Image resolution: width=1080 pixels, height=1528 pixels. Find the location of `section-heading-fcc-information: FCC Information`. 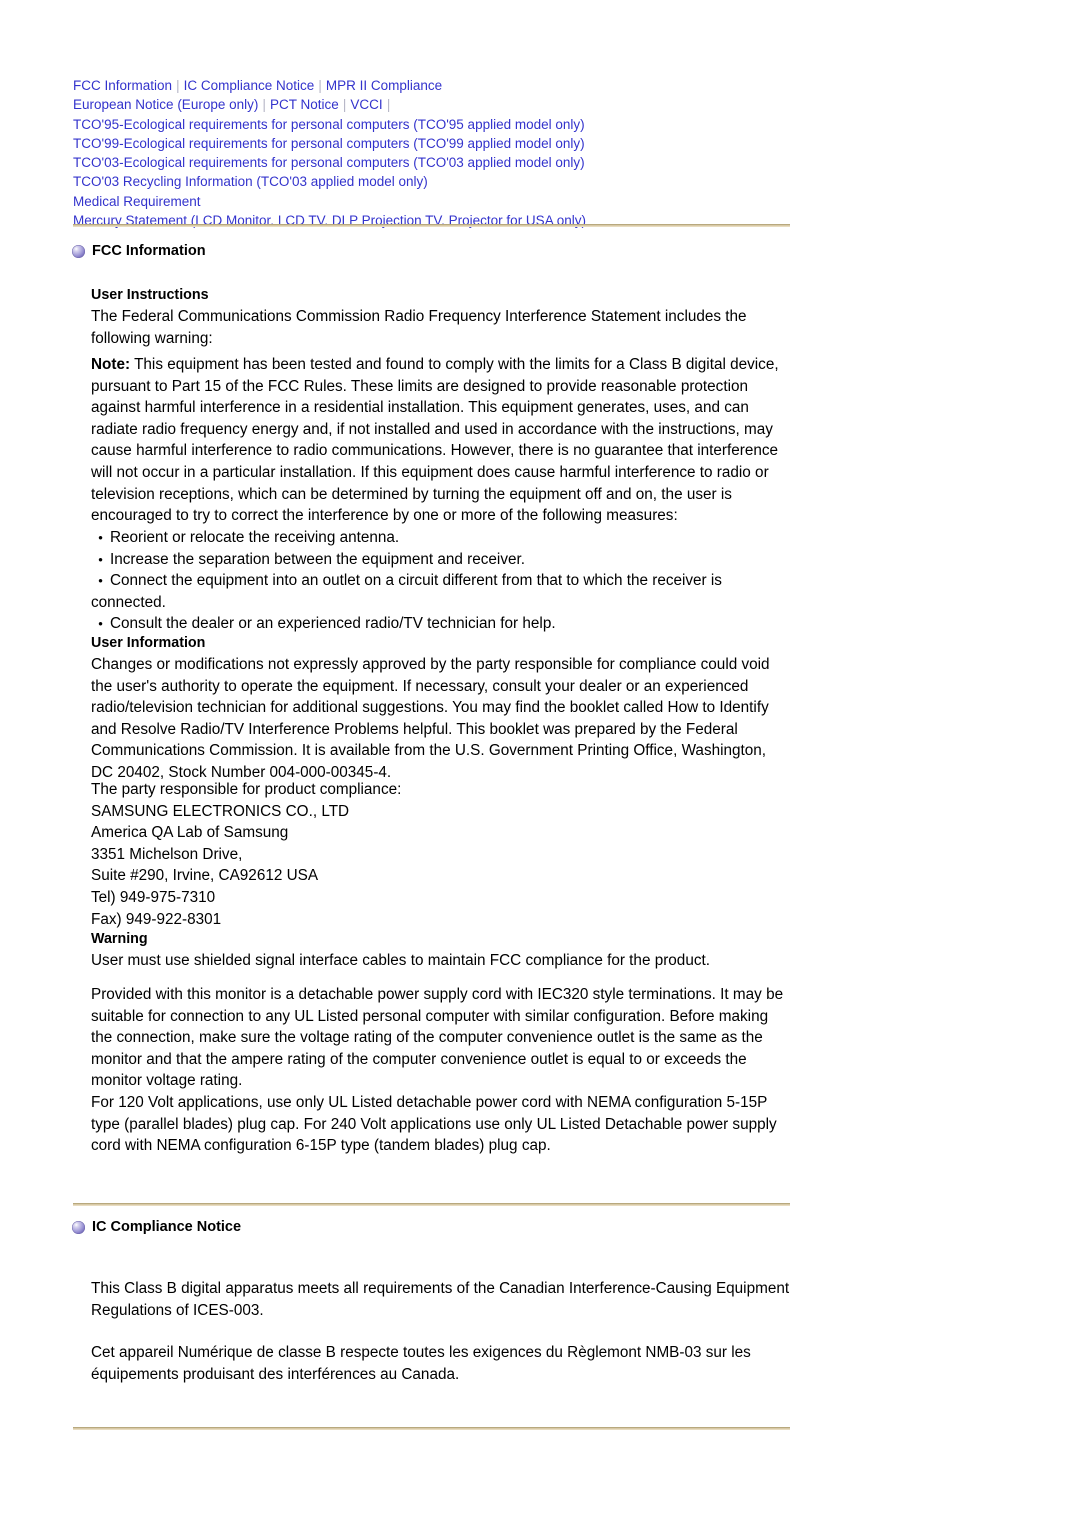

section-heading-fcc-information: FCC Information is located at coordinates (139, 251).